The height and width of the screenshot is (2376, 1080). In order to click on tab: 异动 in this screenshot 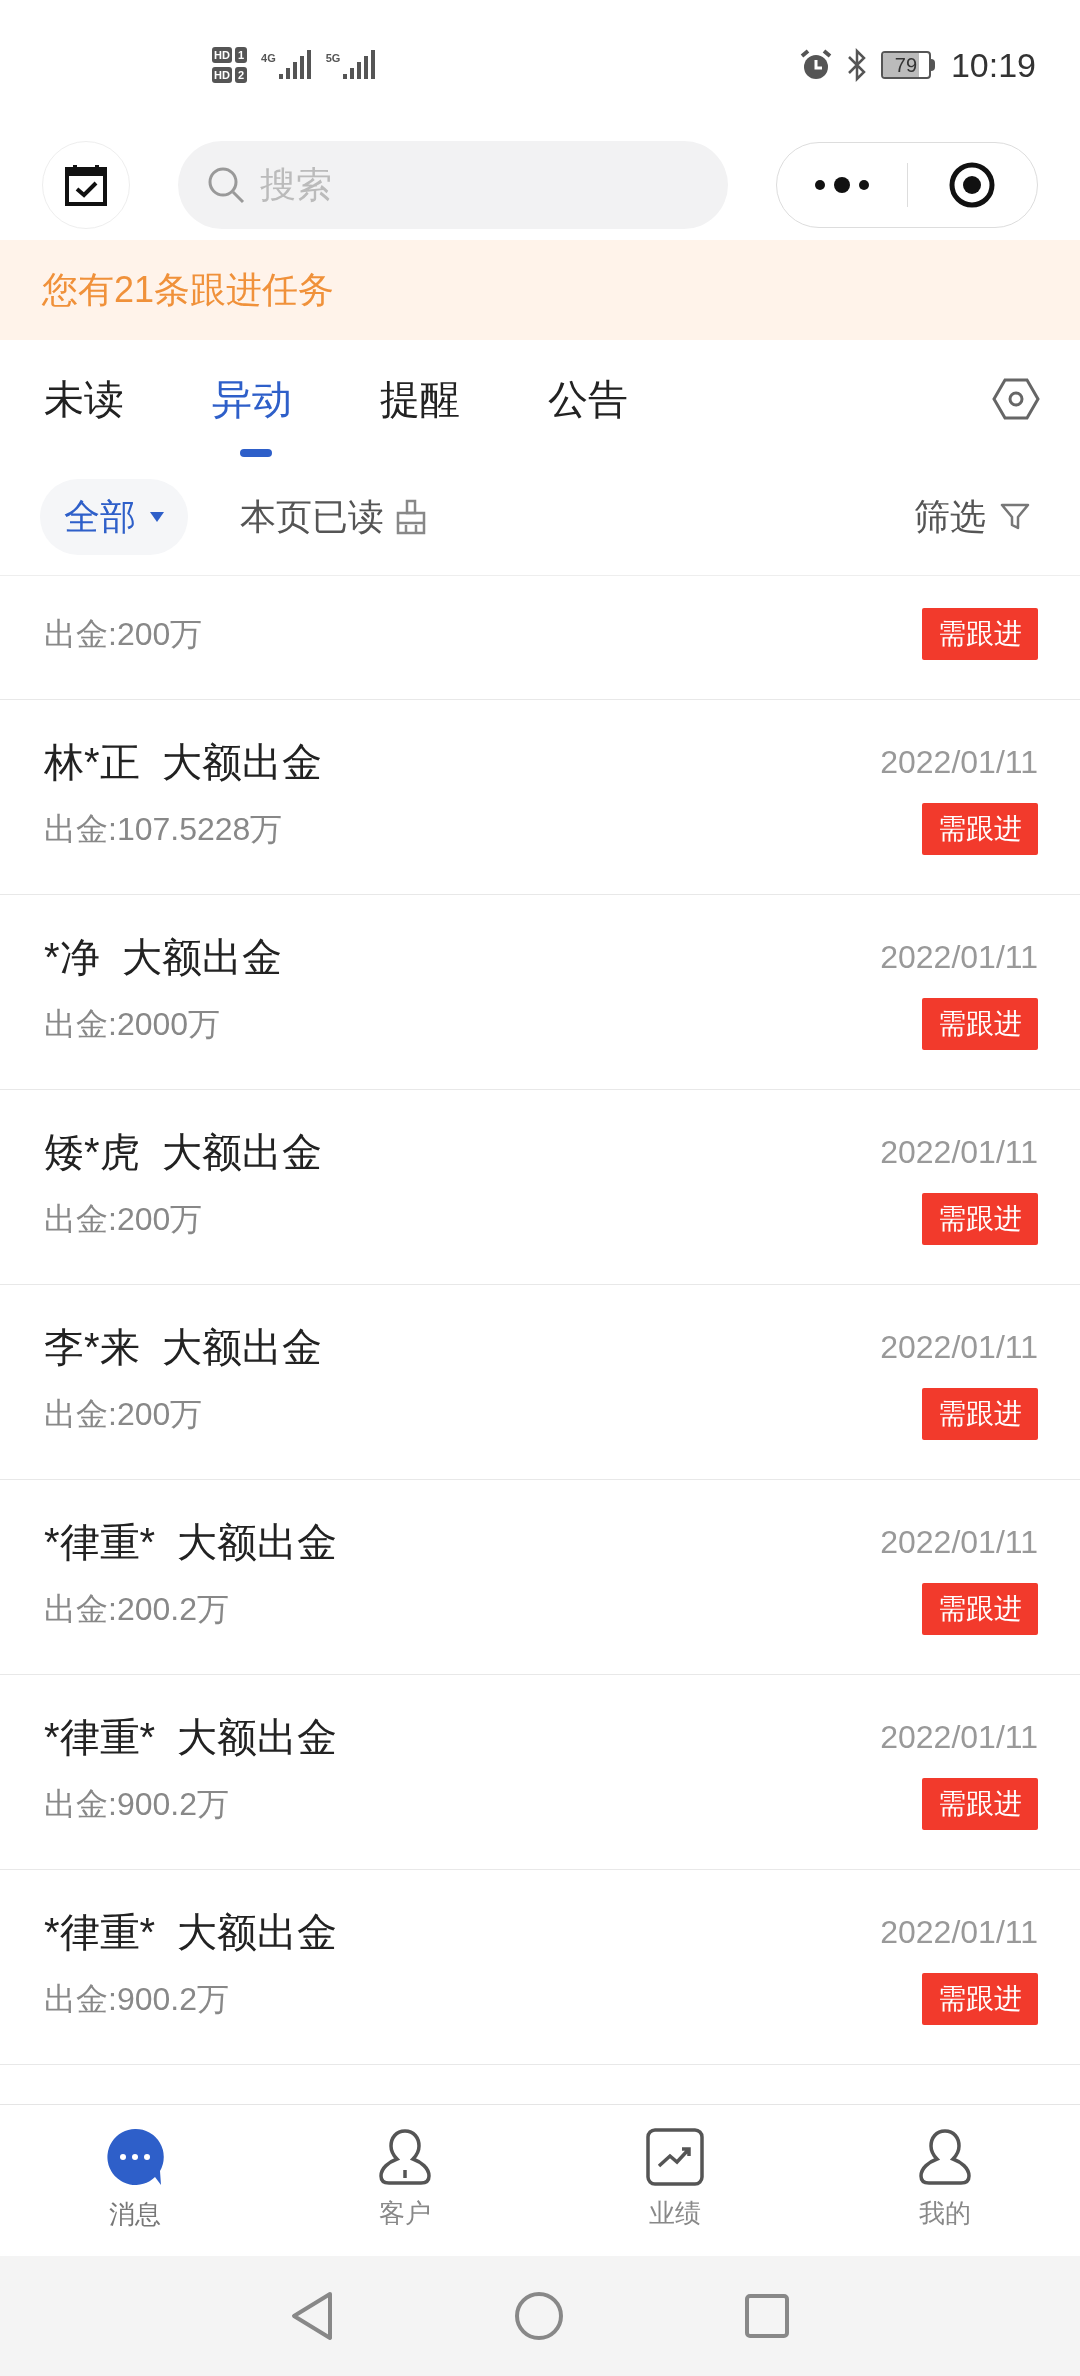, I will do `click(296, 399)`.